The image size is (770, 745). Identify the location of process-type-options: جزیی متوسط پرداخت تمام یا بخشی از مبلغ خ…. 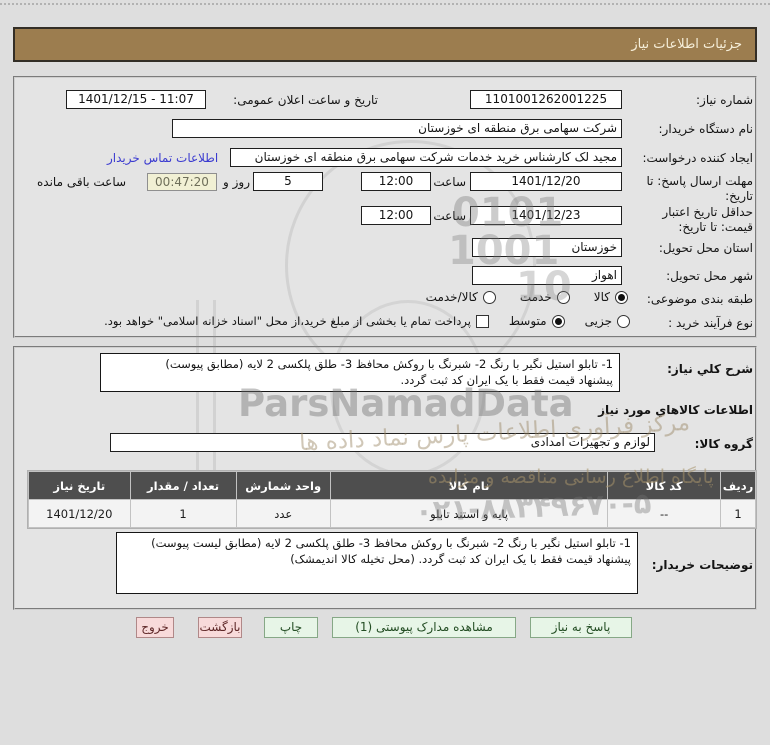
(367, 321).